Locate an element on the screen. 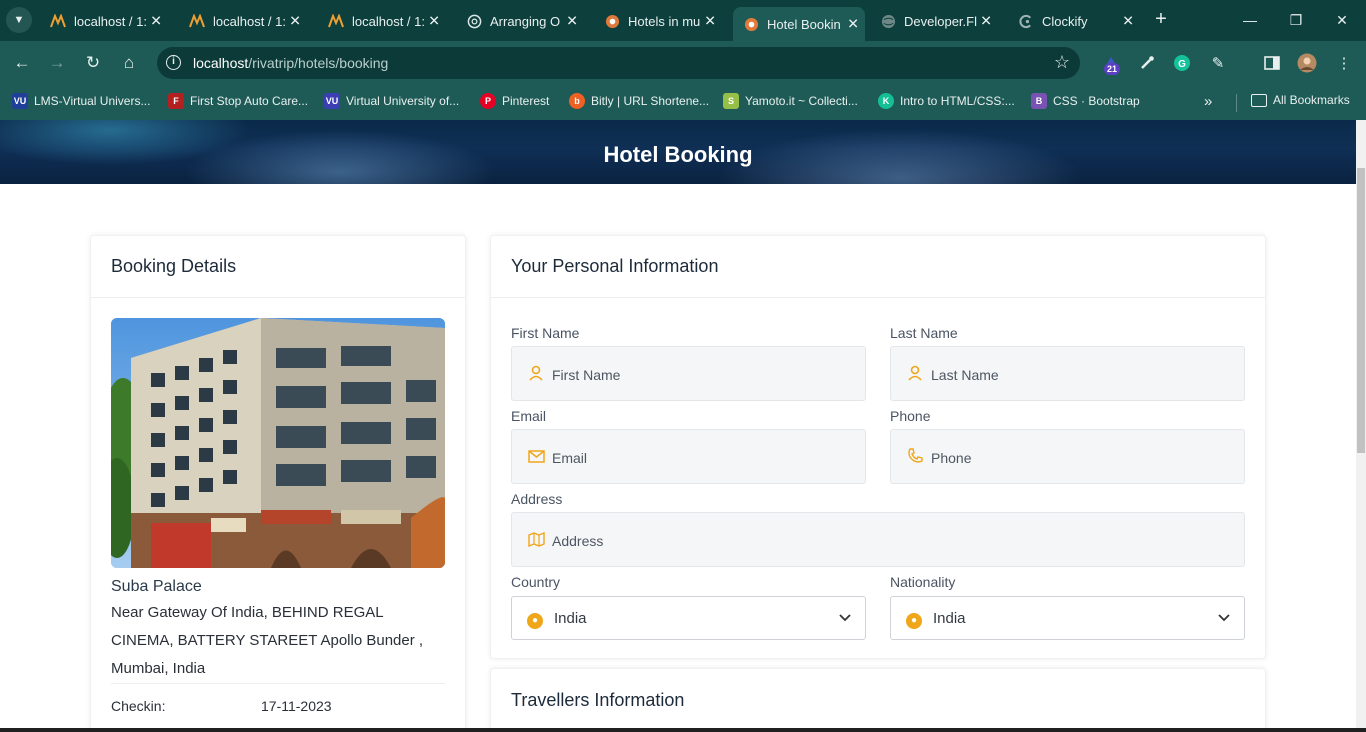 The width and height of the screenshot is (1366, 732). tab-search-button: ▼ is located at coordinates (19, 20).